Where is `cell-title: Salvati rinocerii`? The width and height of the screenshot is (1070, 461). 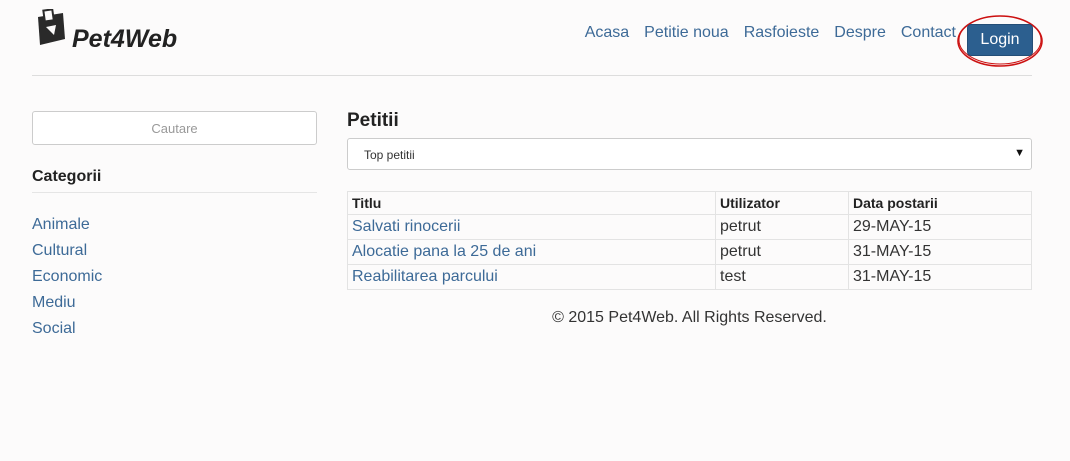 cell-title: Salvati rinocerii is located at coordinates (531, 227).